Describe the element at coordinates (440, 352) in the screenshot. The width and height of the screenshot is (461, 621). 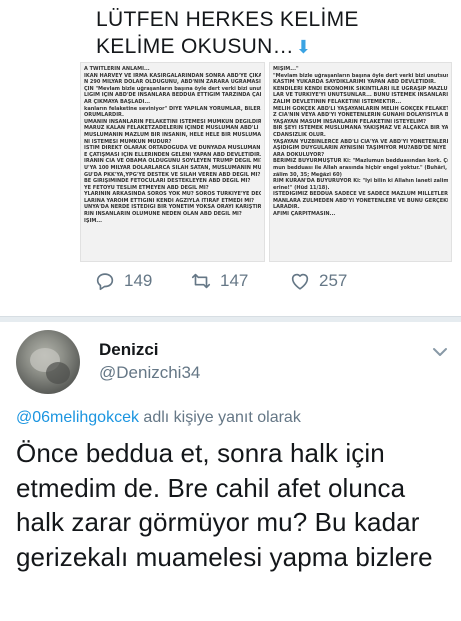
I see `chevron-down-icon` at that location.